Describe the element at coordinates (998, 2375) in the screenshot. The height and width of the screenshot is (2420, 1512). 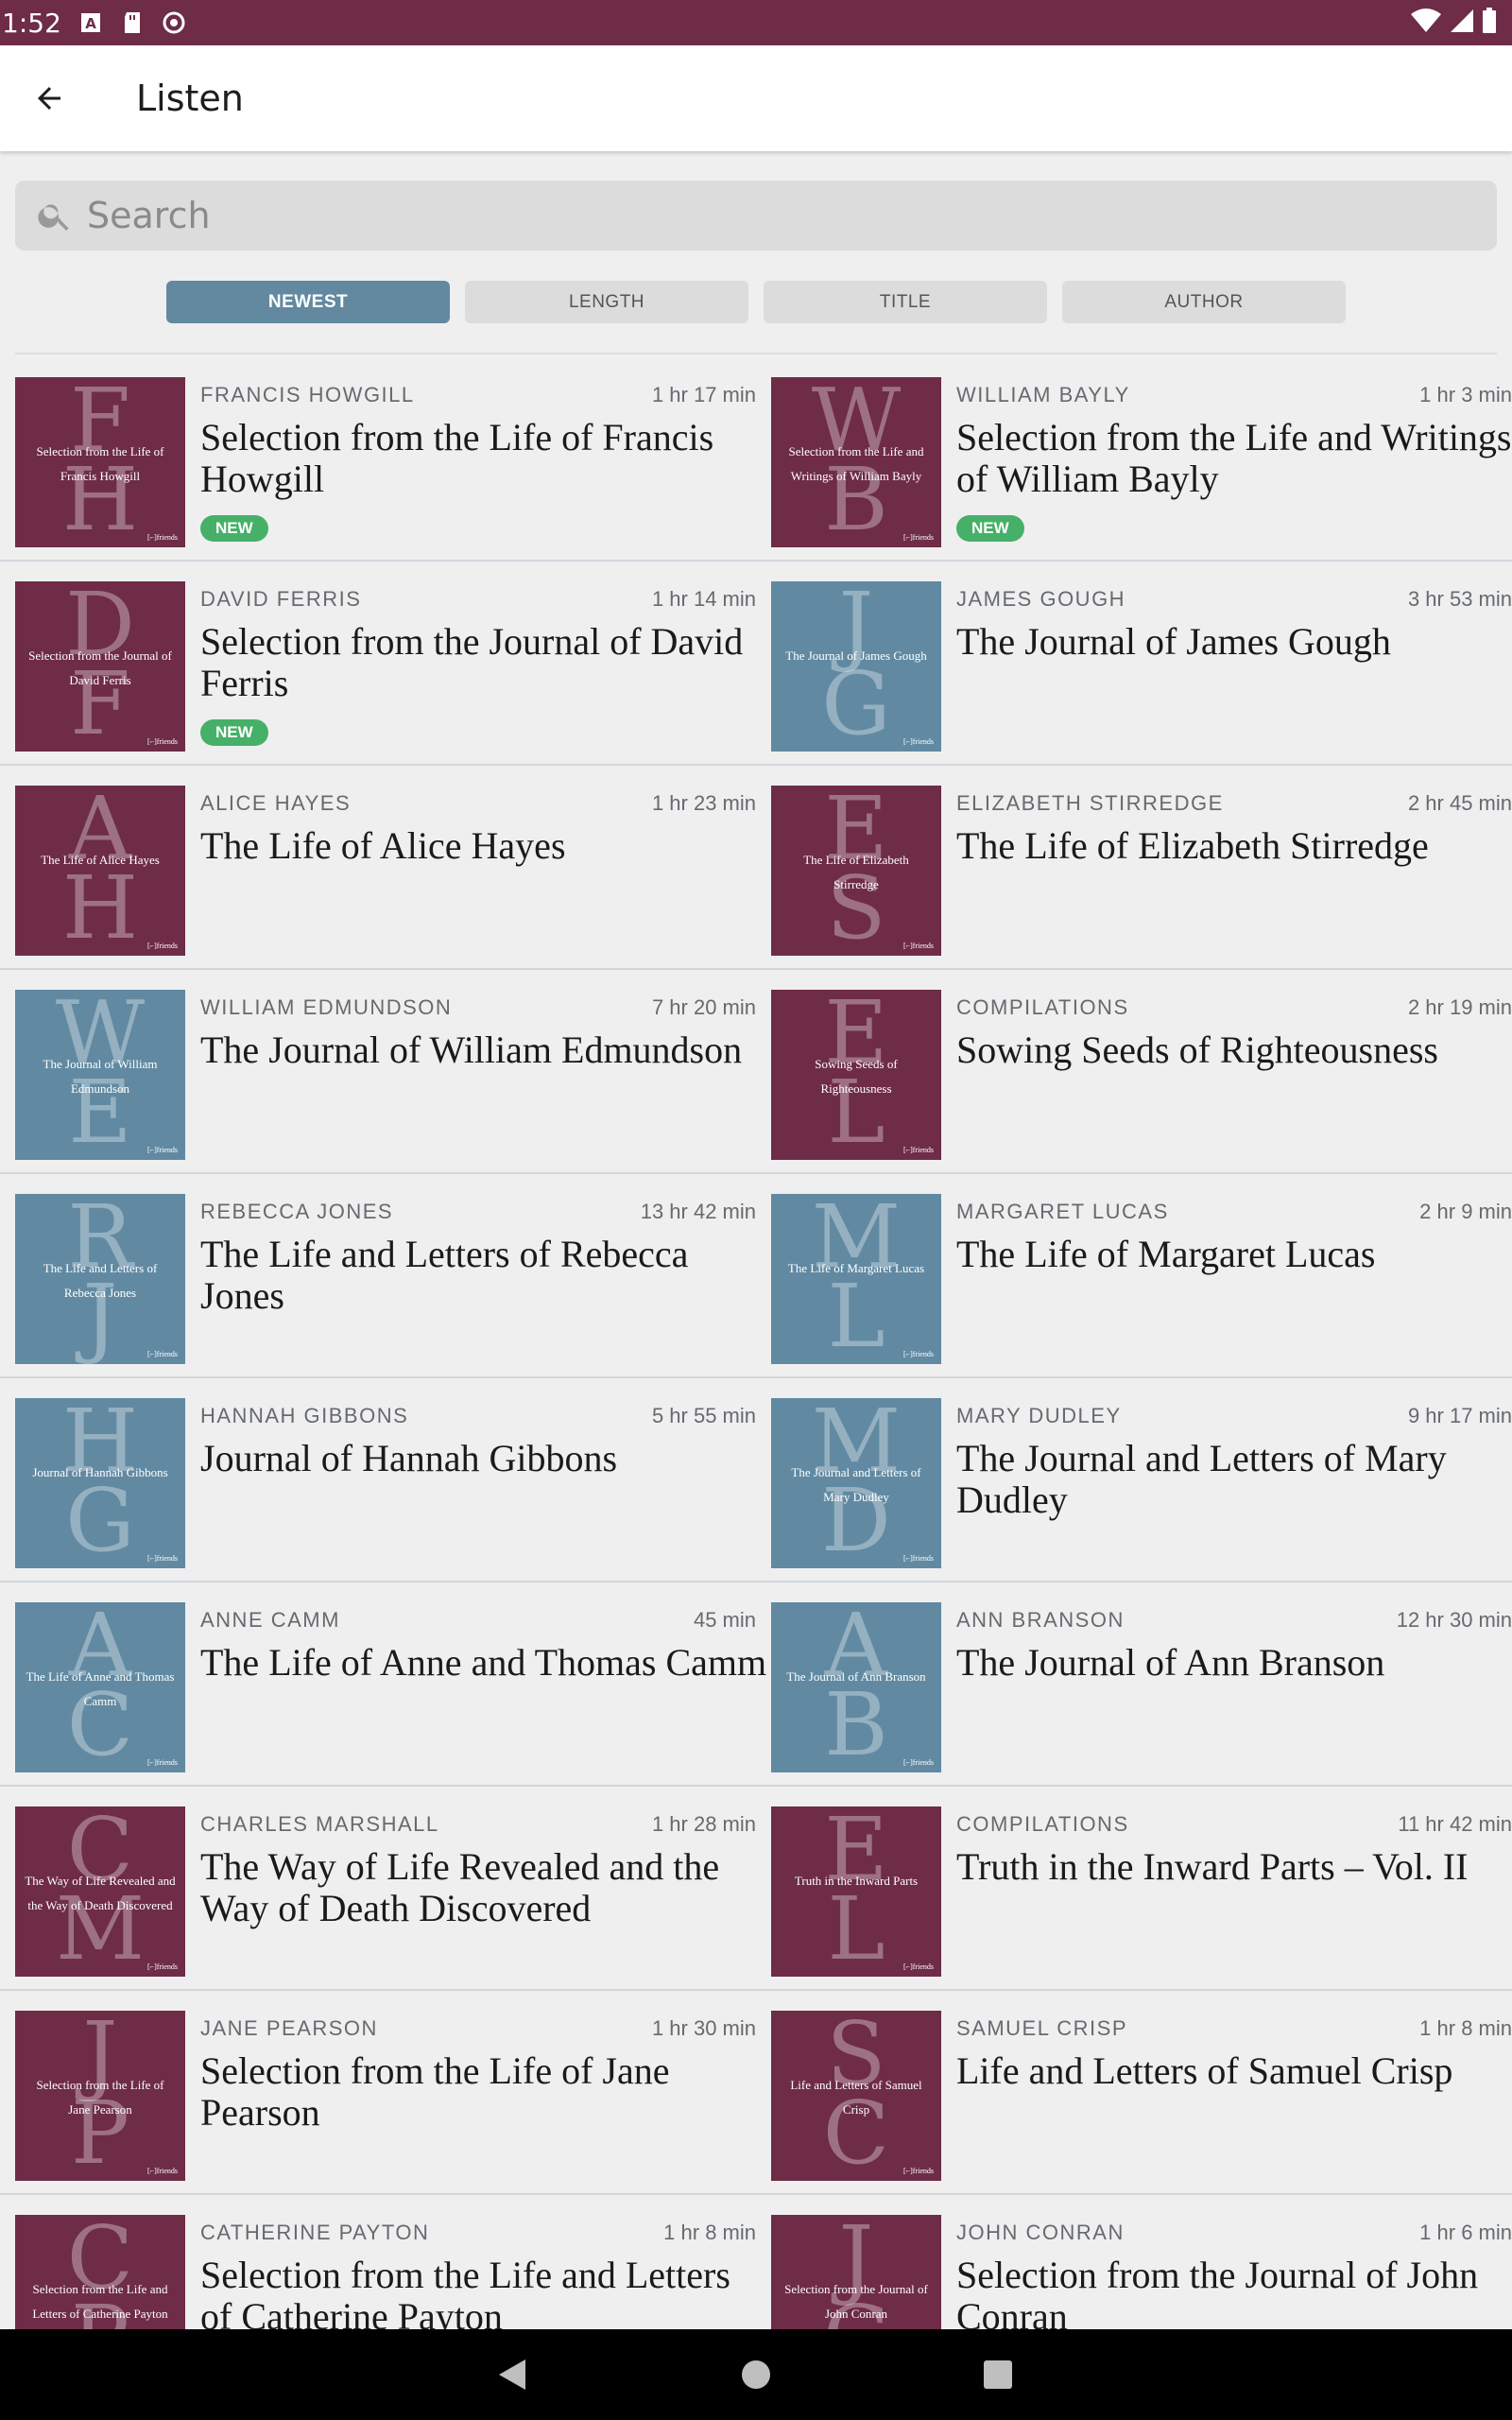
I see `nav-recents-icon` at that location.